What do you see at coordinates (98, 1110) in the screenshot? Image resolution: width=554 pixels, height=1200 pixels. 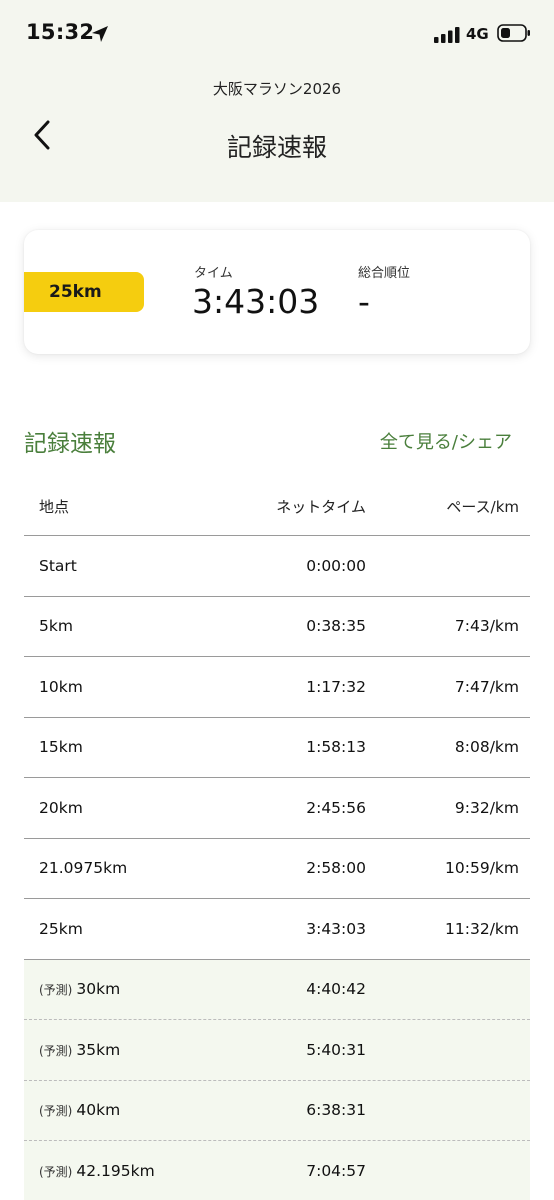 I see `predicted-point: 40km` at bounding box center [98, 1110].